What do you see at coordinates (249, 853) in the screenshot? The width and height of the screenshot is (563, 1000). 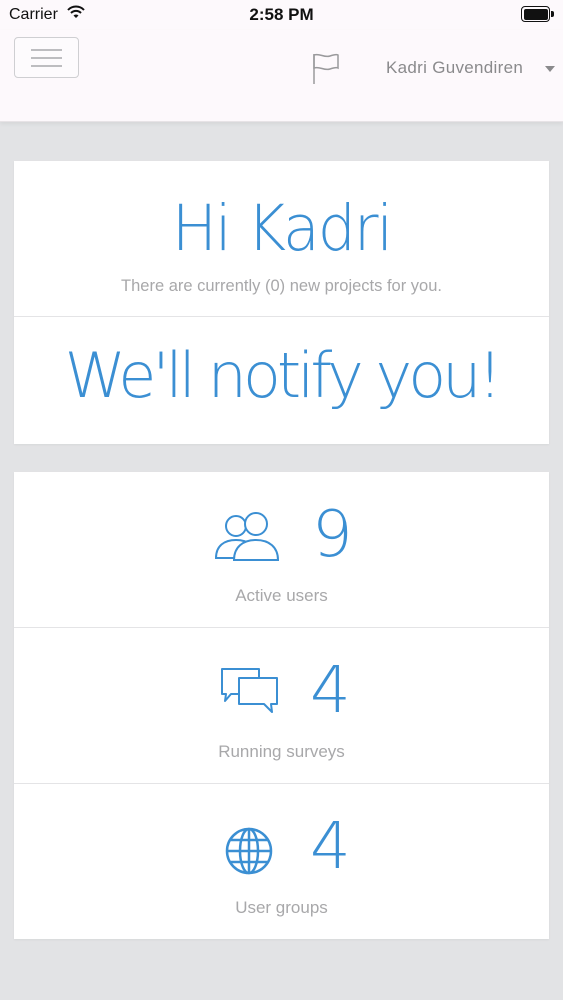 I see `globe-icon` at bounding box center [249, 853].